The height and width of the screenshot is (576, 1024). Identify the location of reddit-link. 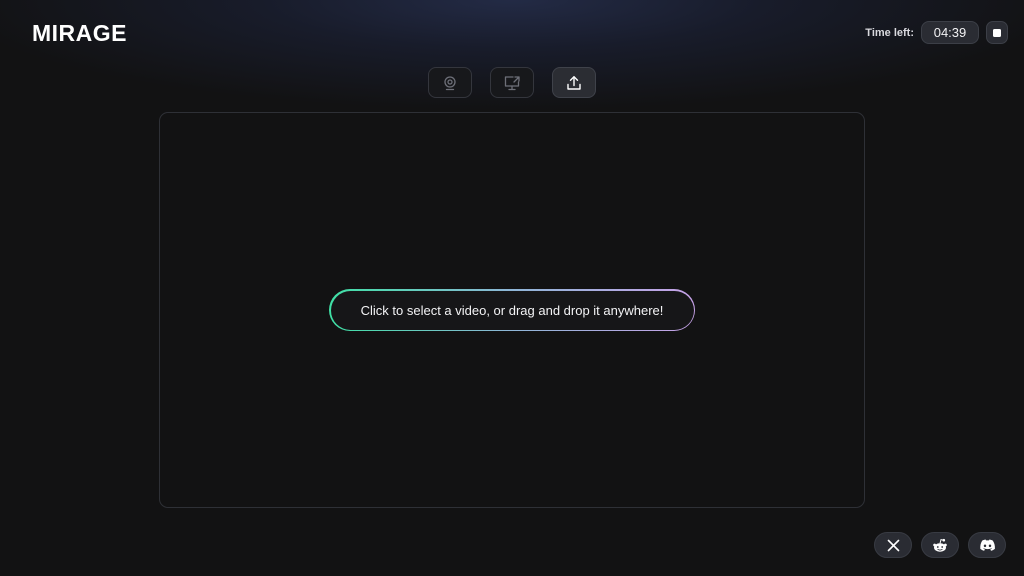
(940, 545).